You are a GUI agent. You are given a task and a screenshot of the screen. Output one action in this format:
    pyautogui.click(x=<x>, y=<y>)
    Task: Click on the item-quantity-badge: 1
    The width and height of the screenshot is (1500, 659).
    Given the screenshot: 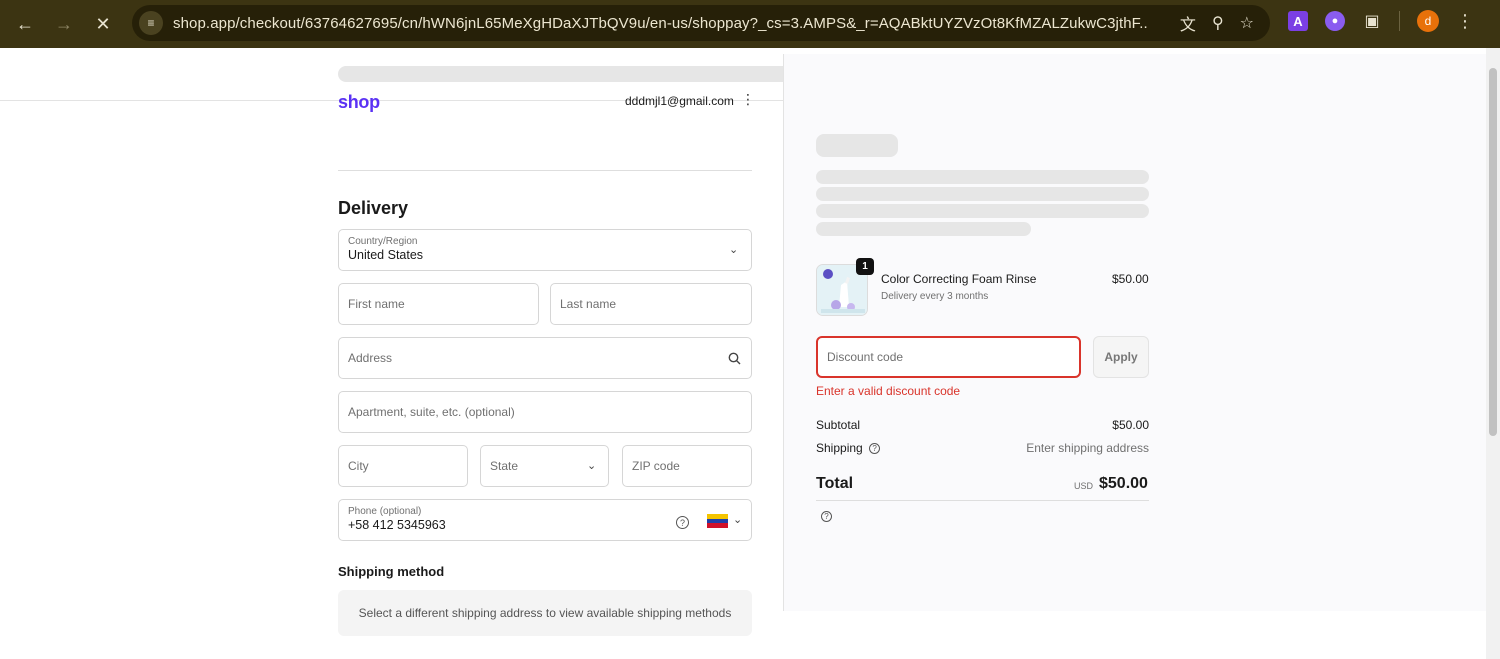 What is the action you would take?
    pyautogui.click(x=865, y=266)
    